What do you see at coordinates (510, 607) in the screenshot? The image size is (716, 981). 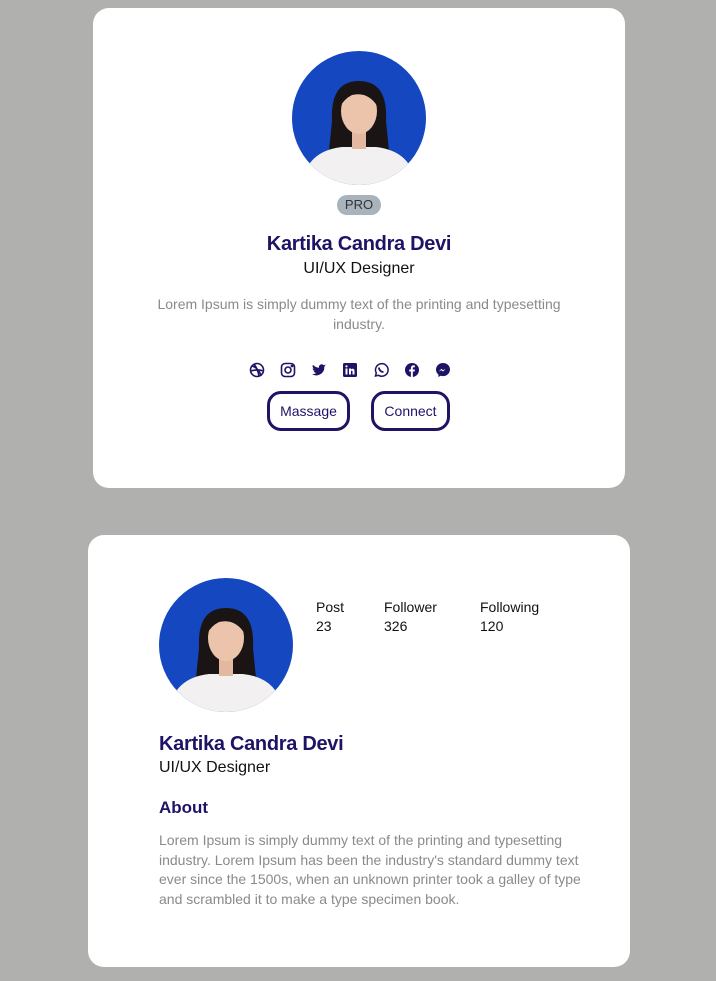 I see `stat-label: Following` at bounding box center [510, 607].